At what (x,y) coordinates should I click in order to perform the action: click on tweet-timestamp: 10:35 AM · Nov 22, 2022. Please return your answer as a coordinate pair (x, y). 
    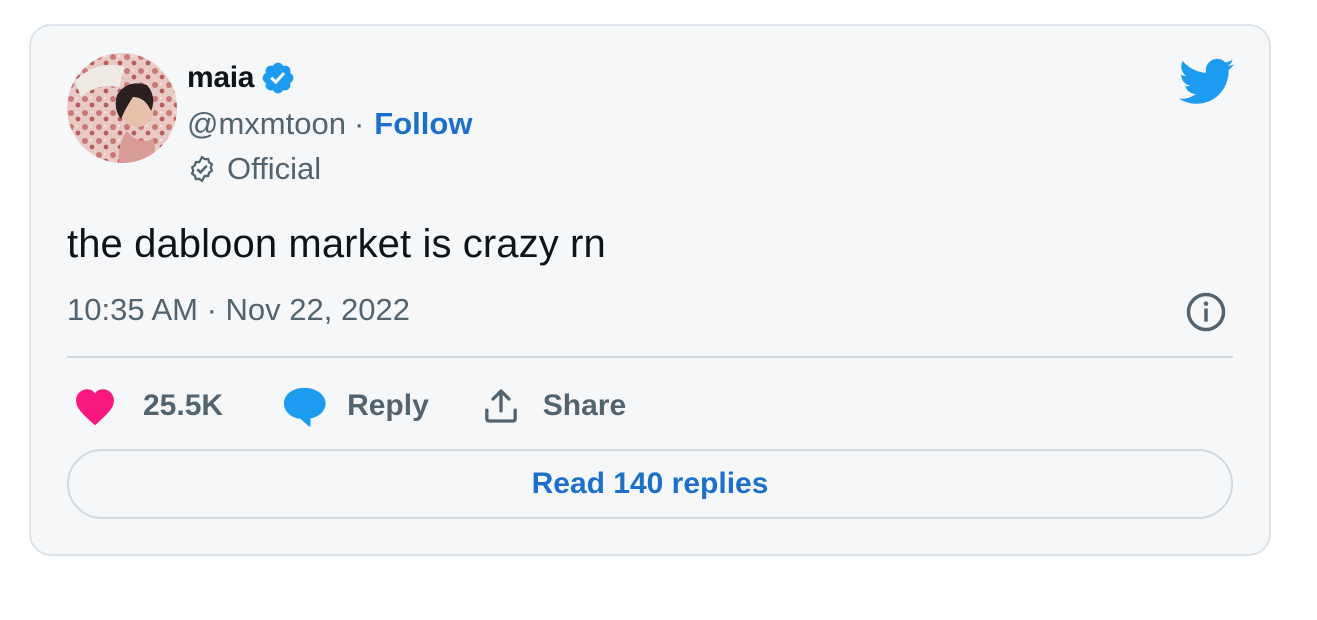
    Looking at the image, I should click on (238, 310).